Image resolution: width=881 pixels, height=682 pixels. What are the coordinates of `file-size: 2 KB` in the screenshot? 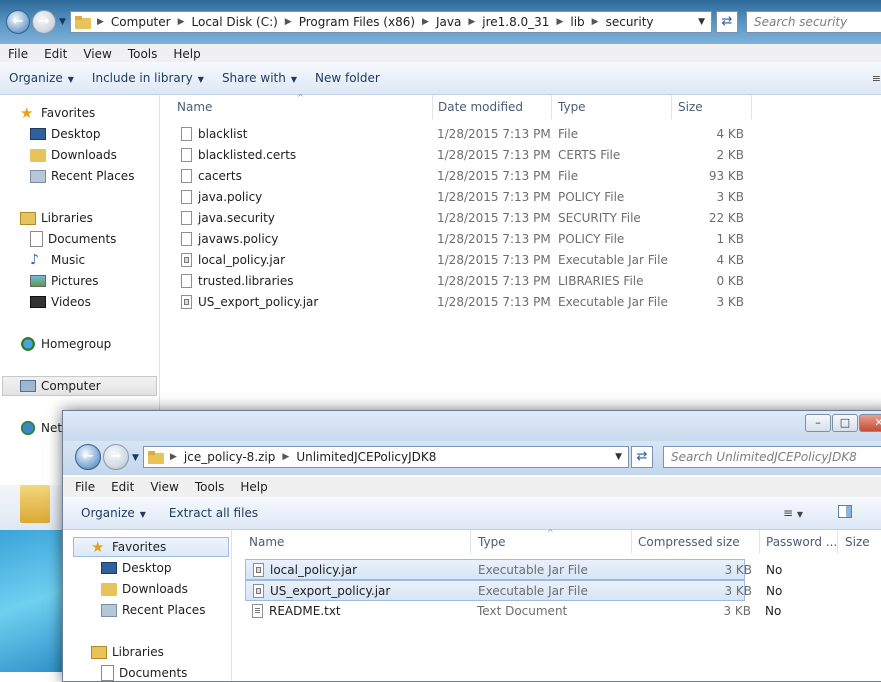 It's located at (730, 155).